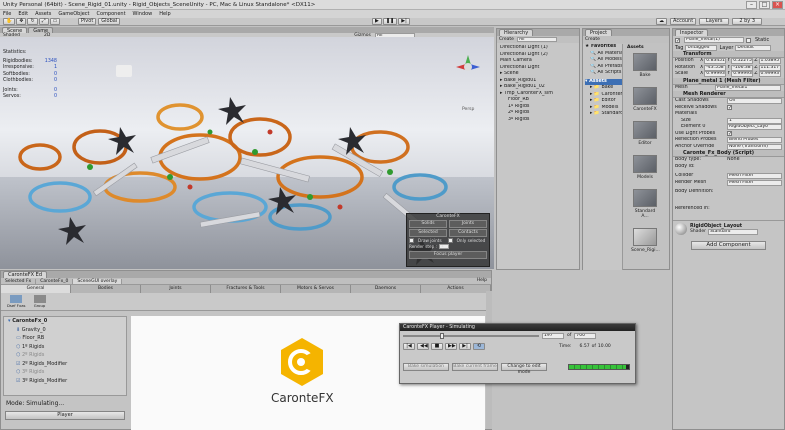 The image size is (785, 430). What do you see at coordinates (754, 182) in the screenshot?
I see `render-mesh-dropdown: Mesh Filter` at bounding box center [754, 182].